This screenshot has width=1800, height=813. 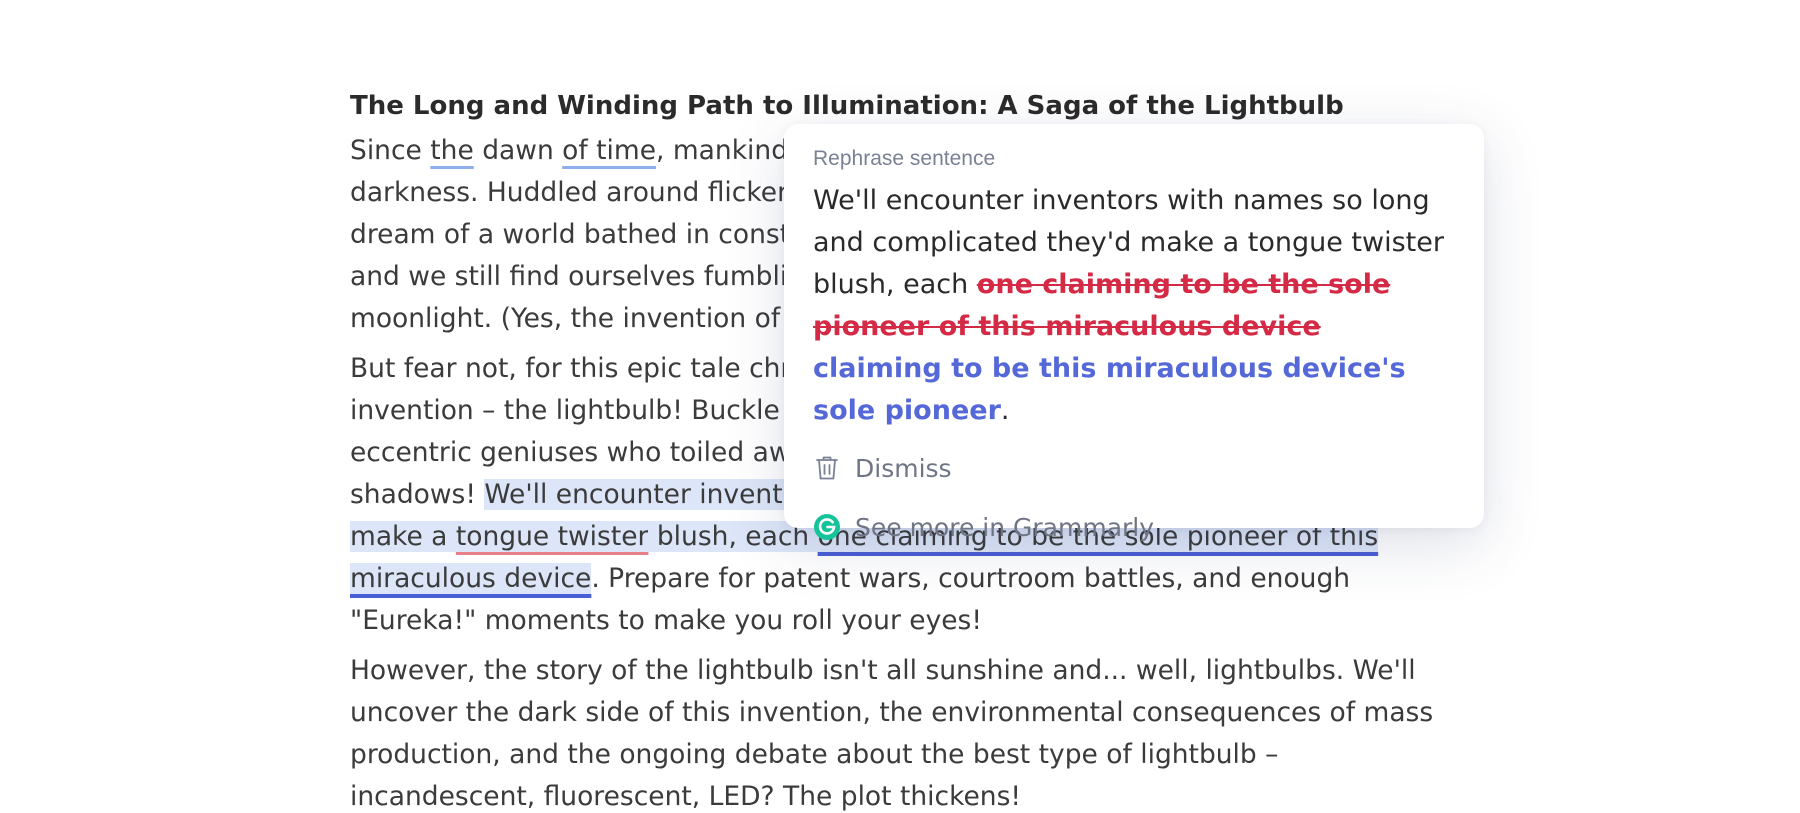 What do you see at coordinates (569, 192) in the screenshot?
I see `text-span: darkness. Huddled around flicker` at bounding box center [569, 192].